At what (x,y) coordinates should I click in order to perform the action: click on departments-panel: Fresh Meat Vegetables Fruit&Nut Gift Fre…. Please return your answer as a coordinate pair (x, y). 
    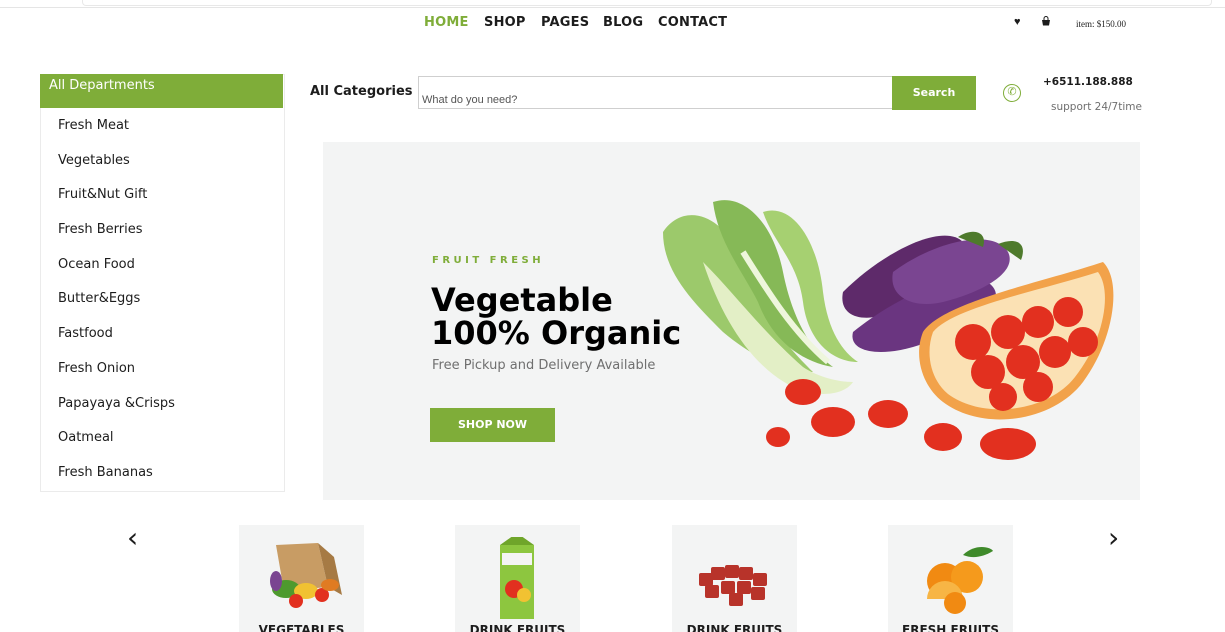
    Looking at the image, I should click on (162, 283).